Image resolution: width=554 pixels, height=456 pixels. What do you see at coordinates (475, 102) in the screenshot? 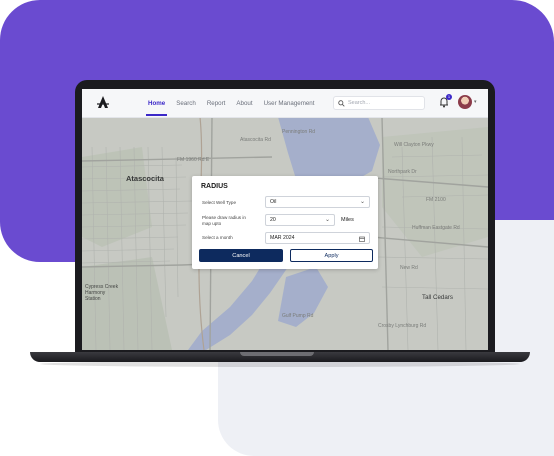
I see `chevron-down-icon: ▾` at bounding box center [475, 102].